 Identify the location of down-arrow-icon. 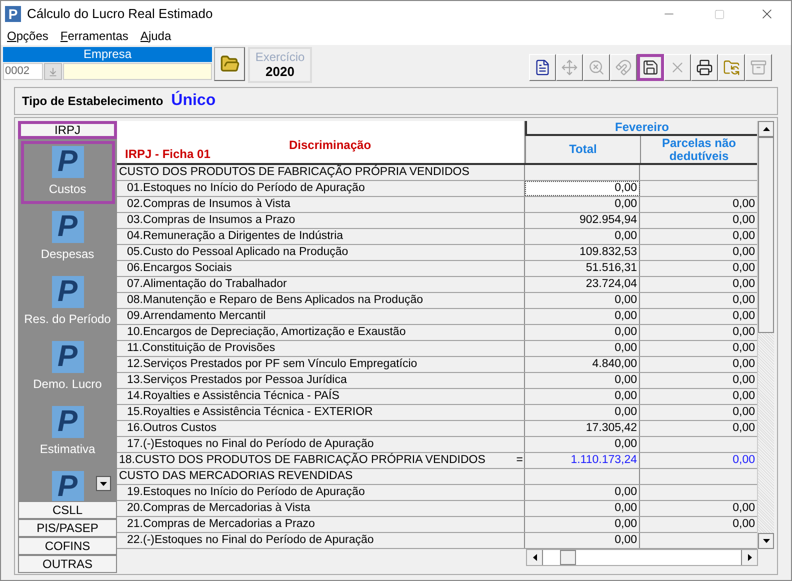
(766, 541).